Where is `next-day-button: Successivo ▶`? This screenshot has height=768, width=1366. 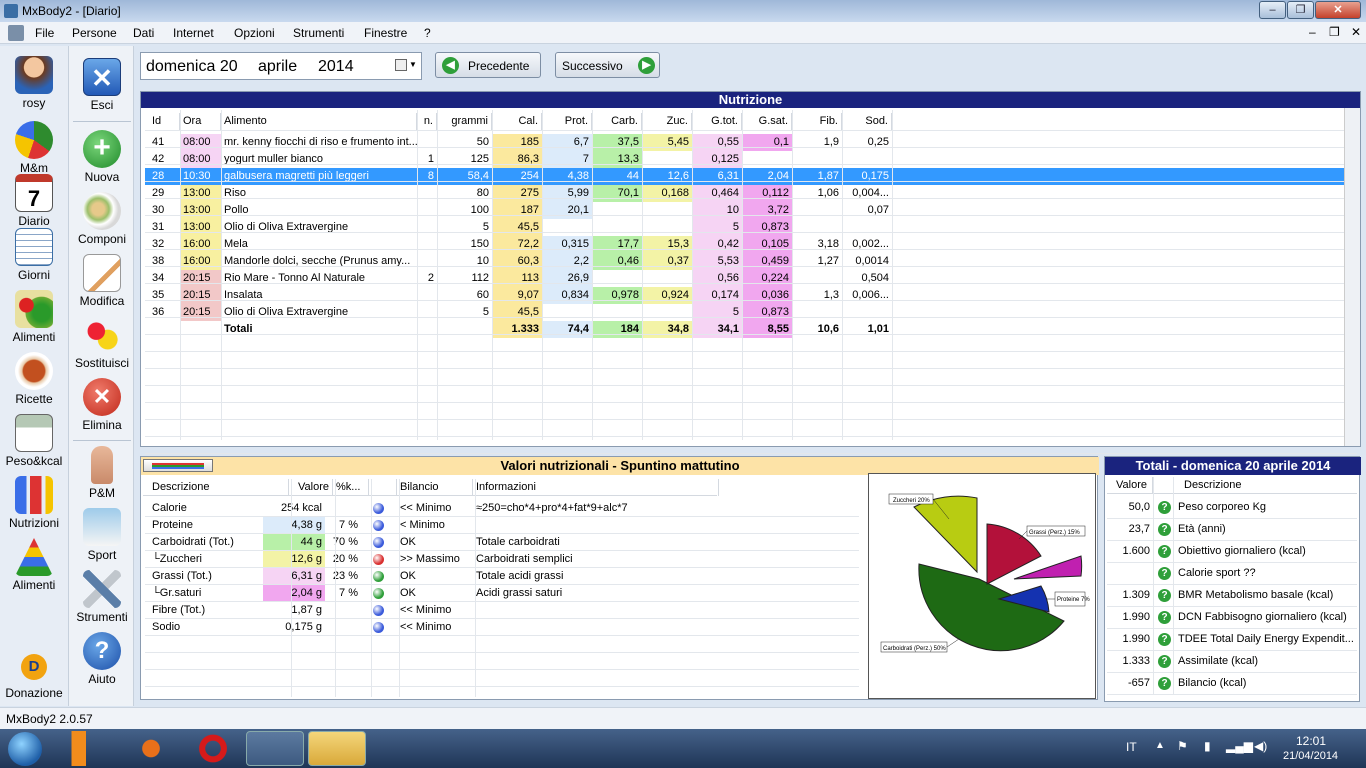 next-day-button: Successivo ▶ is located at coordinates (607, 65).